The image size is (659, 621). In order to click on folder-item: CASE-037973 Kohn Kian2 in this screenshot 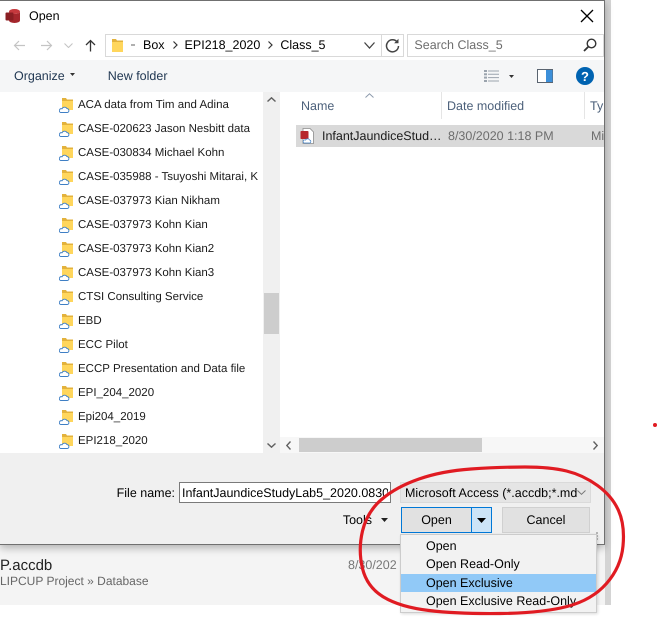, I will do `click(131, 249)`.